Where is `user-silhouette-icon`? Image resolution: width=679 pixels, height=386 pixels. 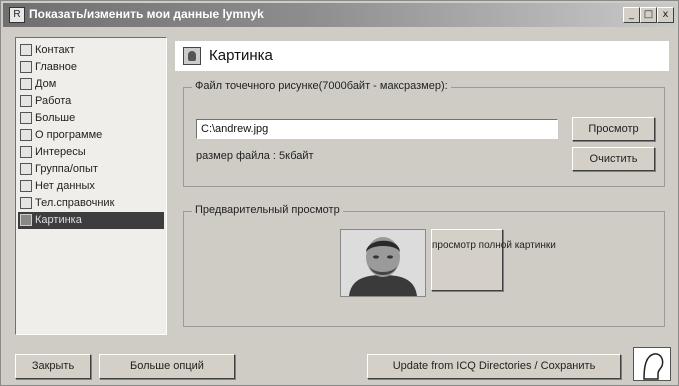 user-silhouette-icon is located at coordinates (652, 364).